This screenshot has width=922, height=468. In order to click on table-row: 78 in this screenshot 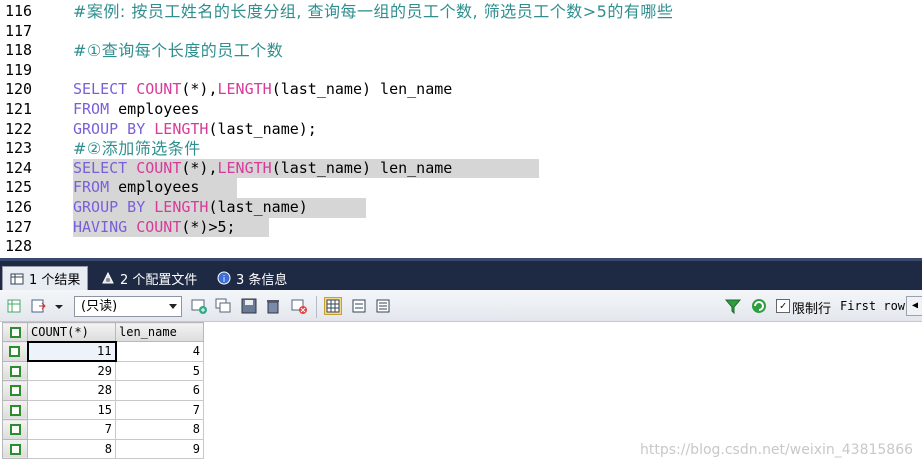, I will do `click(103, 429)`.